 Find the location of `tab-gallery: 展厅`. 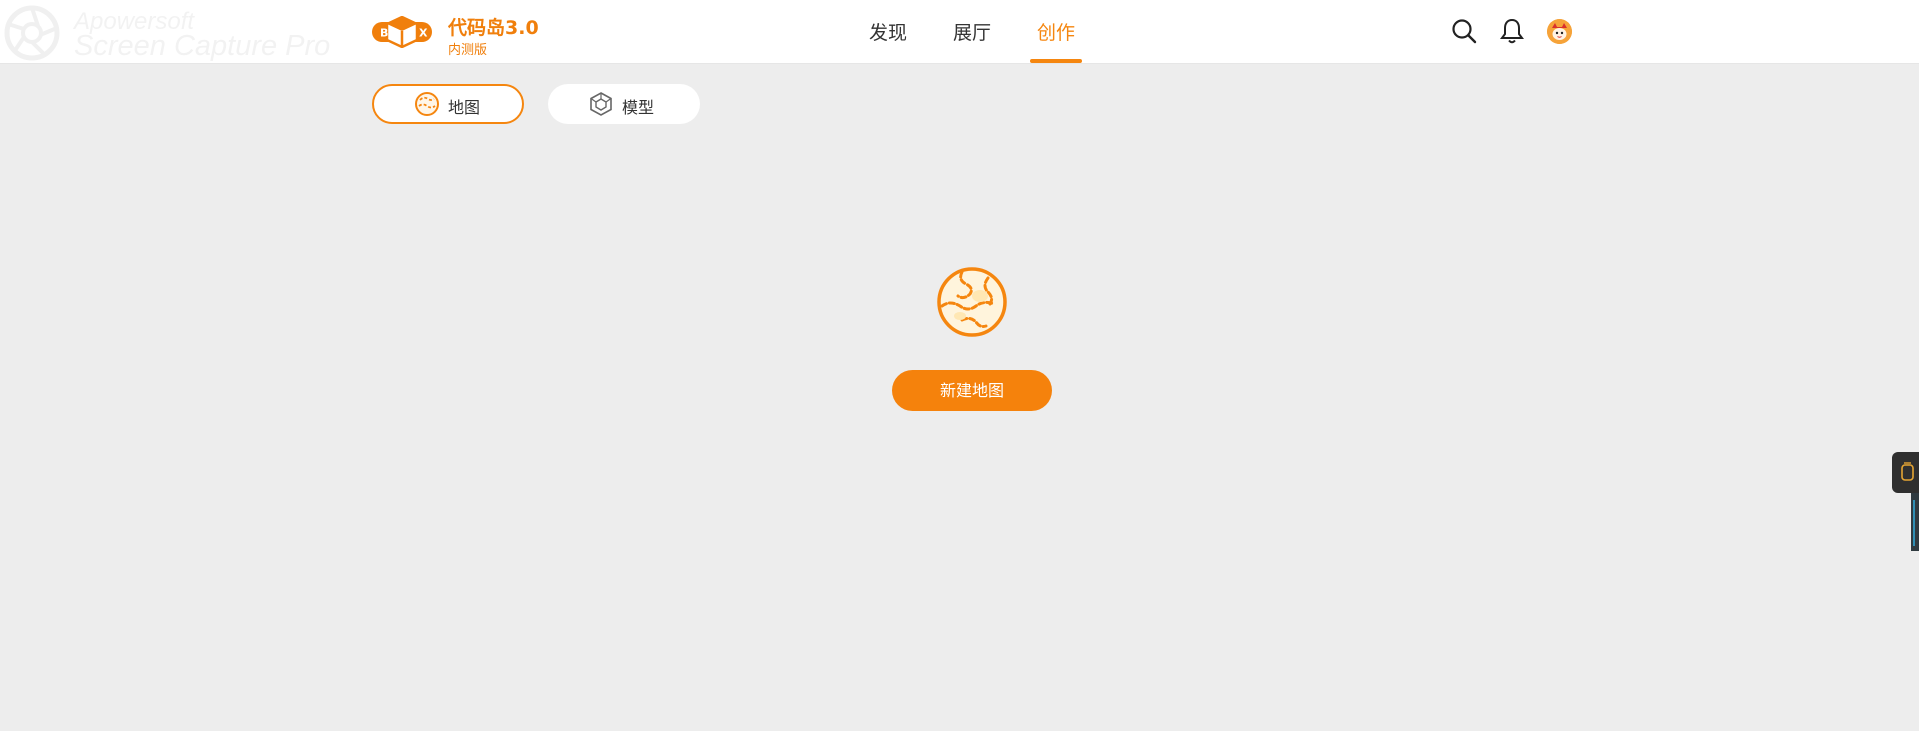

tab-gallery: 展厅 is located at coordinates (972, 31).